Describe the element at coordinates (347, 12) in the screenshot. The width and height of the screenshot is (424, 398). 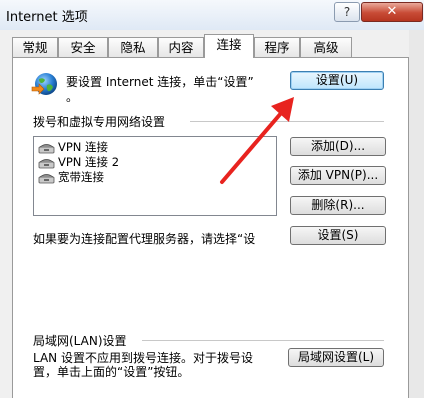
I see `help-button: ?` at that location.